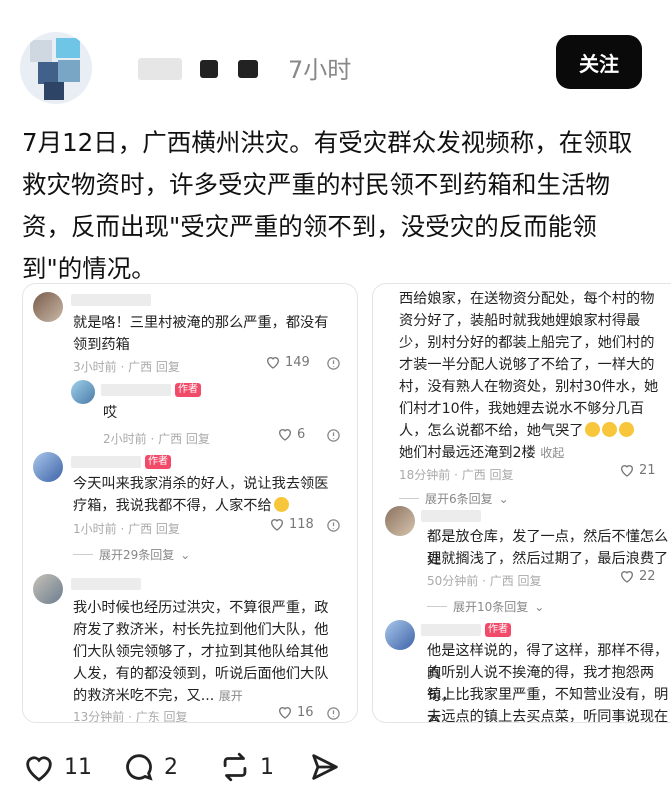 Image resolution: width=671 pixels, height=800 pixels. What do you see at coordinates (56, 68) in the screenshot?
I see `author-avatar` at bounding box center [56, 68].